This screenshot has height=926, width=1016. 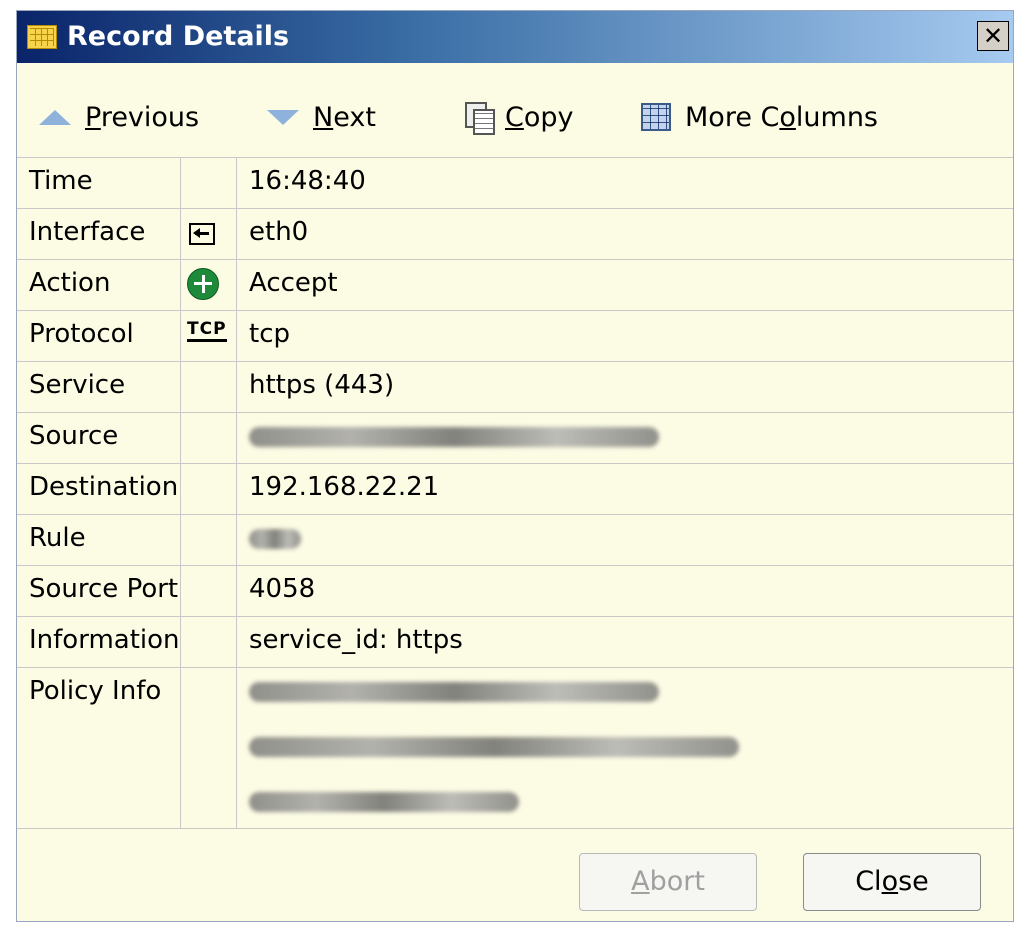 What do you see at coordinates (656, 117) in the screenshot?
I see `grid-icon` at bounding box center [656, 117].